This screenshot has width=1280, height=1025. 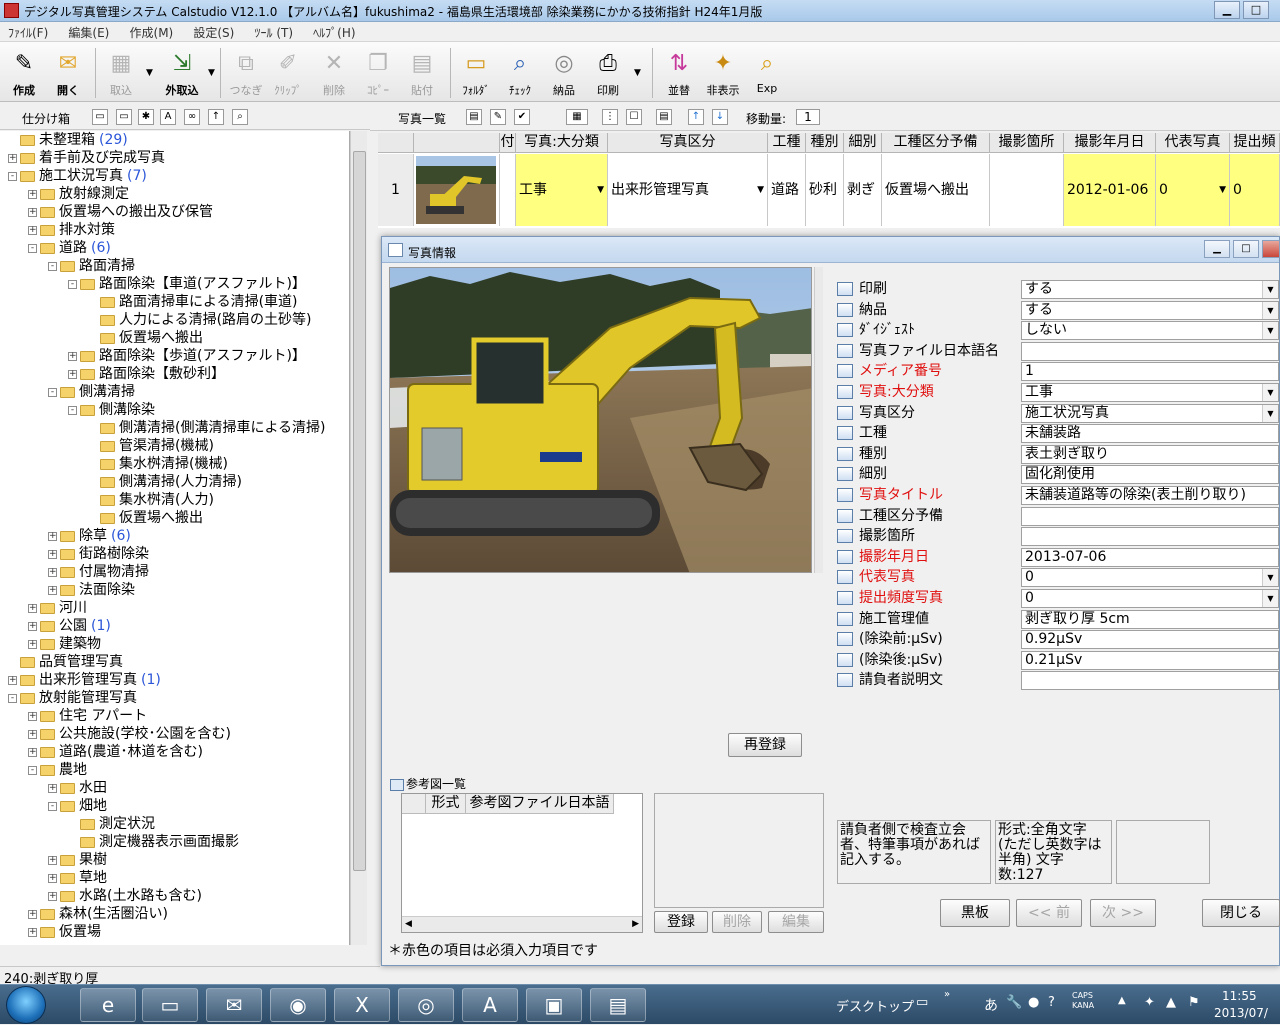 What do you see at coordinates (86, 158) in the screenshot?
I see `tree-node: + 着手前及び完成写真` at bounding box center [86, 158].